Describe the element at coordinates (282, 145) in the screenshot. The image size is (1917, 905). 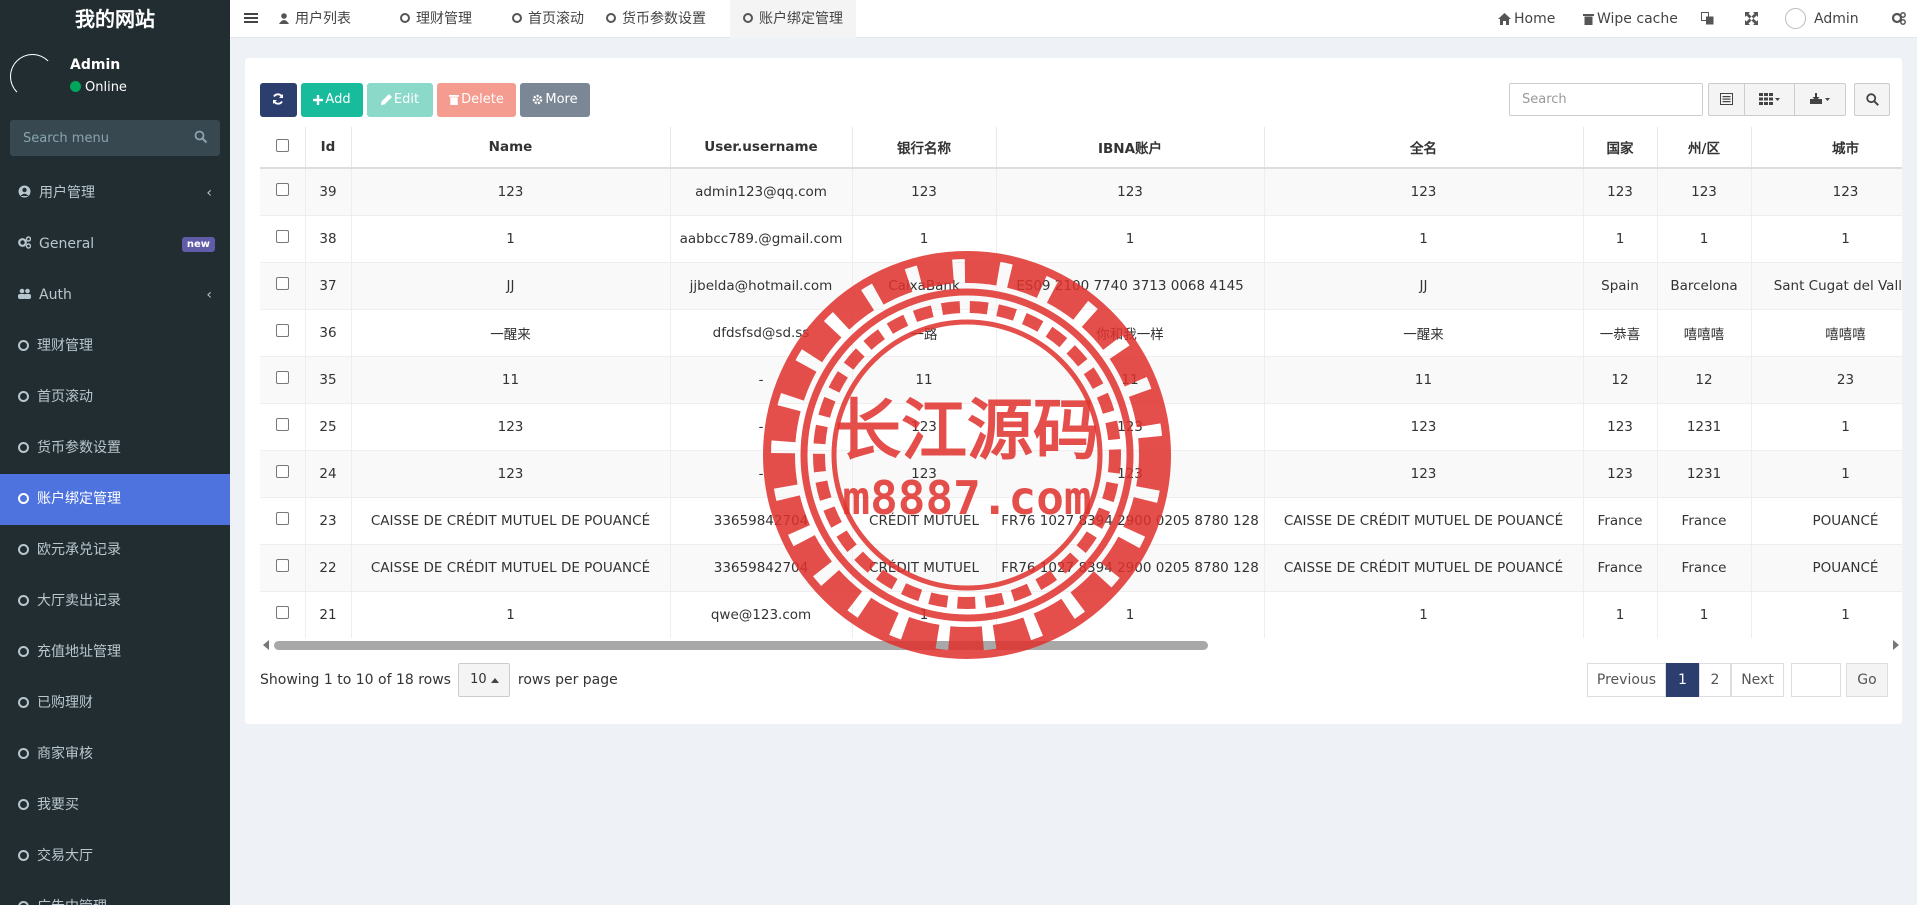
I see `select-all-checkbox` at that location.